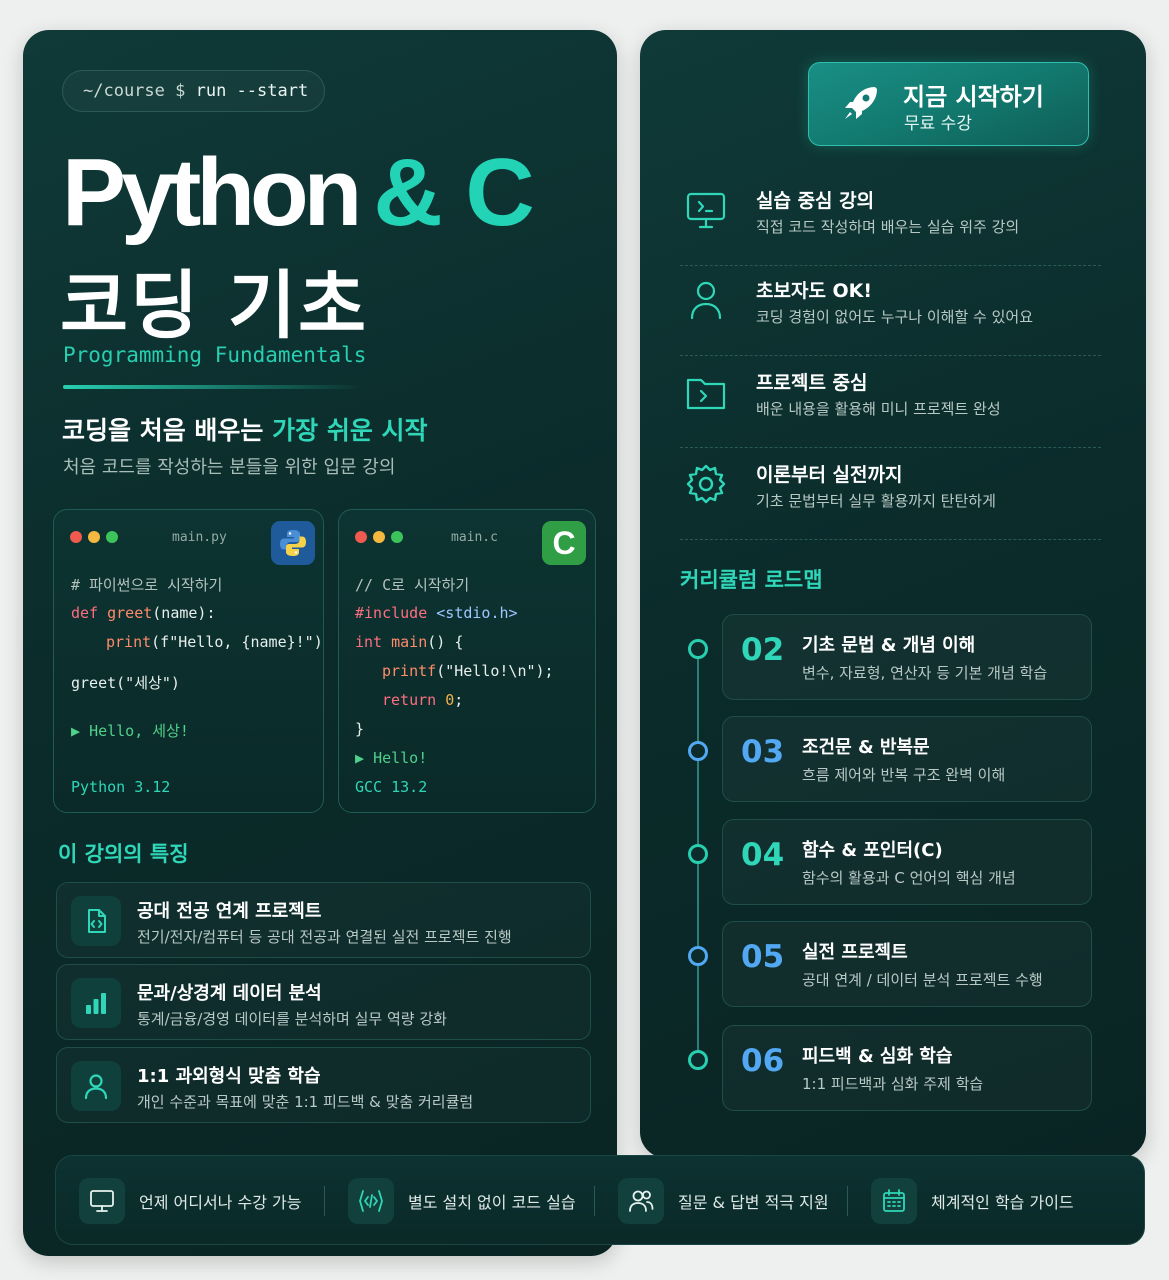 The height and width of the screenshot is (1280, 1169). What do you see at coordinates (293, 543) in the screenshot?
I see `python-logo-icon` at bounding box center [293, 543].